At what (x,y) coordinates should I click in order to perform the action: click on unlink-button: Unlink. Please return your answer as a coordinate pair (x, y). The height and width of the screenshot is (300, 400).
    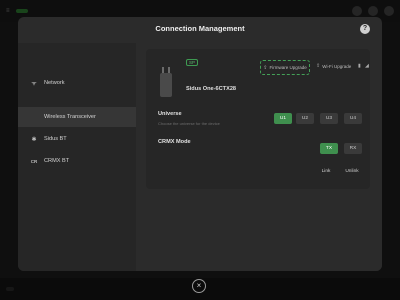
    Looking at the image, I should click on (352, 171).